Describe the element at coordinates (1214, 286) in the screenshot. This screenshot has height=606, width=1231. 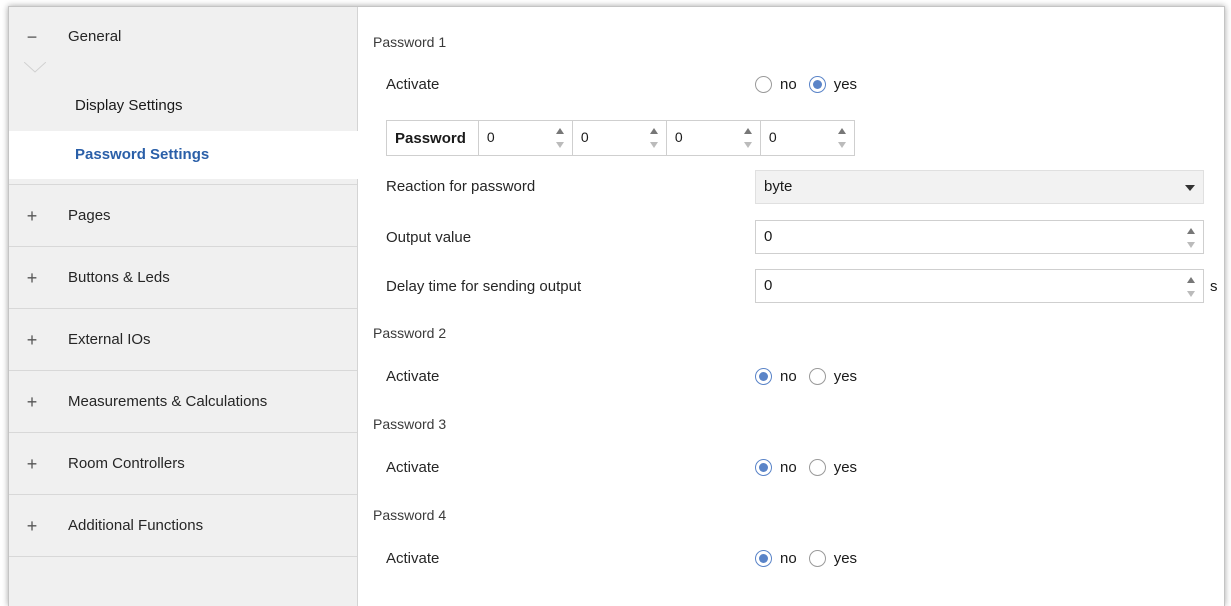
I see `delay-unit: s` at that location.